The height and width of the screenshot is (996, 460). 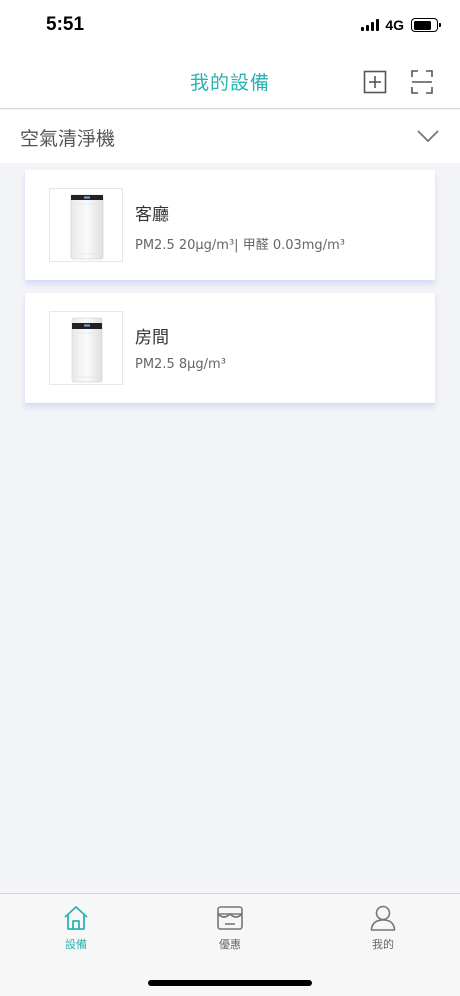 I want to click on add-square-icon, so click(x=375, y=82).